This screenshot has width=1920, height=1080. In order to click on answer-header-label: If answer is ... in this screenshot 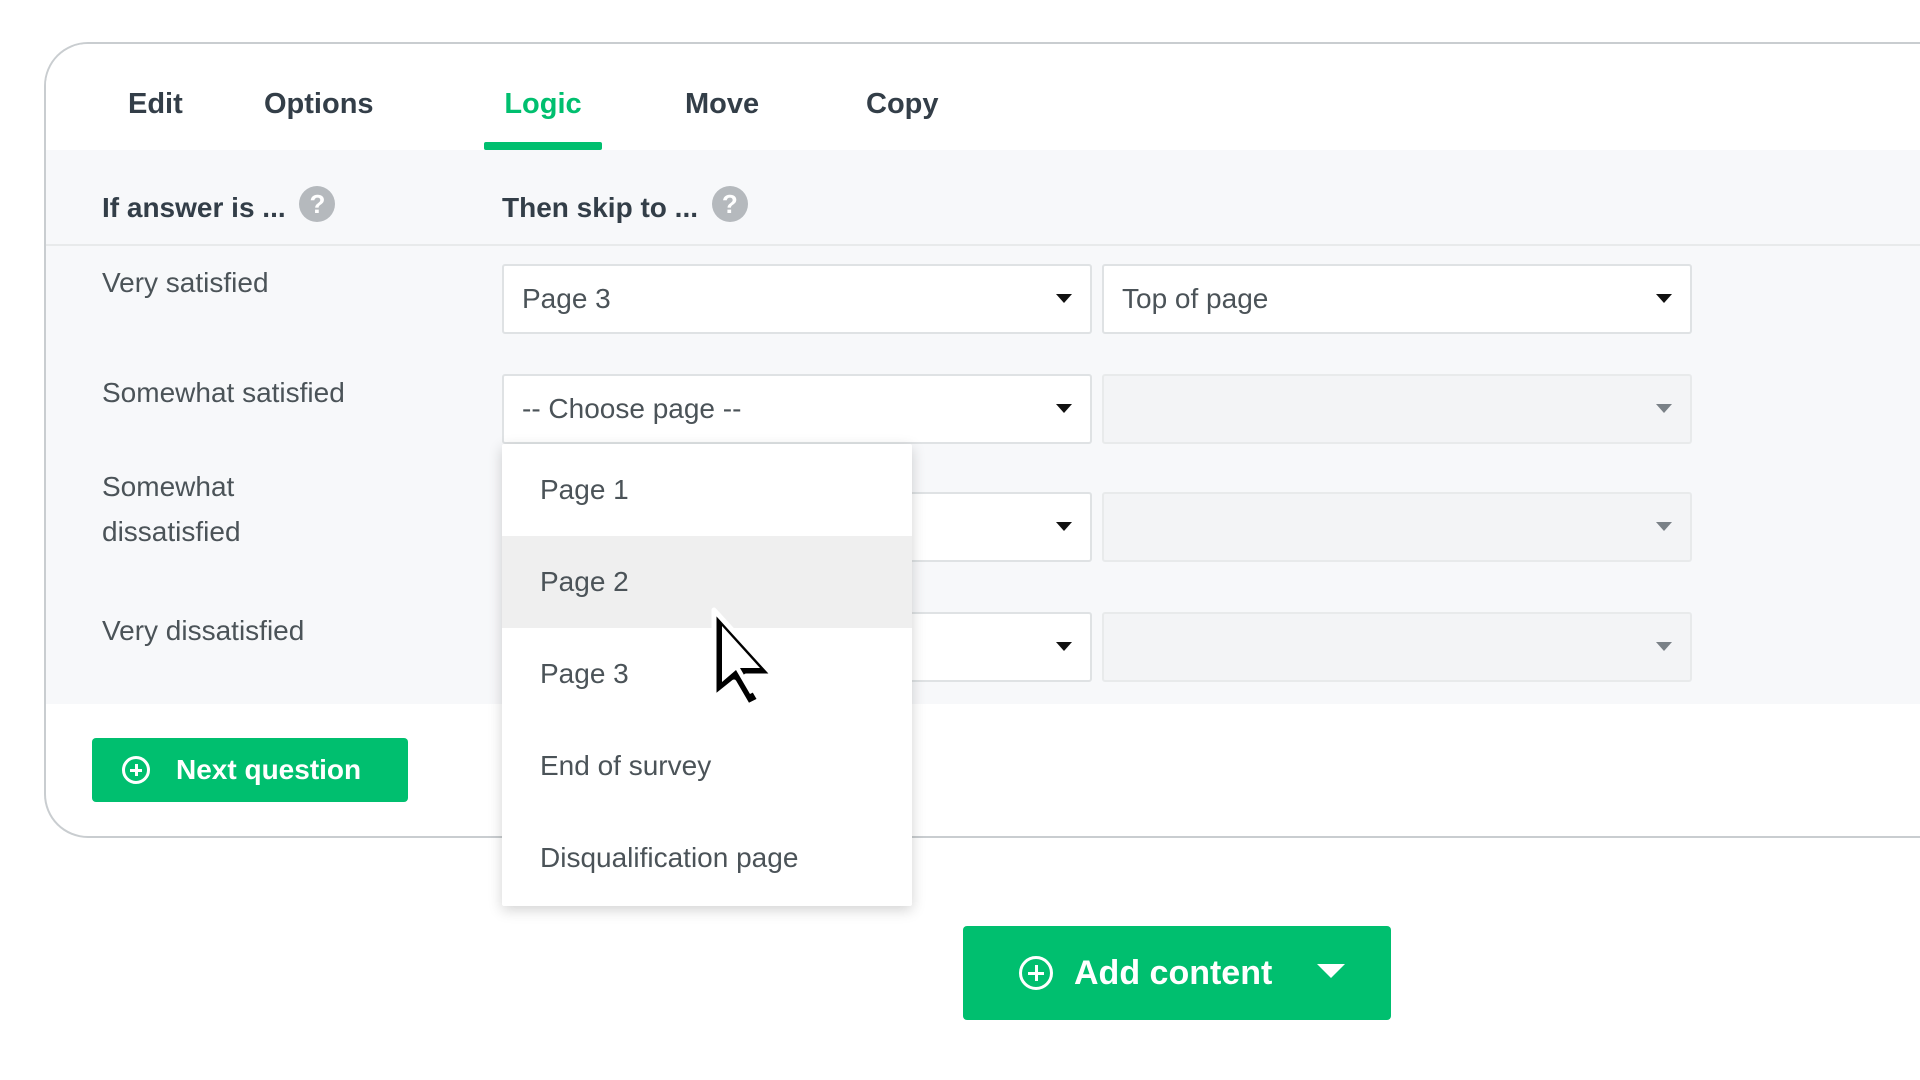, I will do `click(194, 207)`.